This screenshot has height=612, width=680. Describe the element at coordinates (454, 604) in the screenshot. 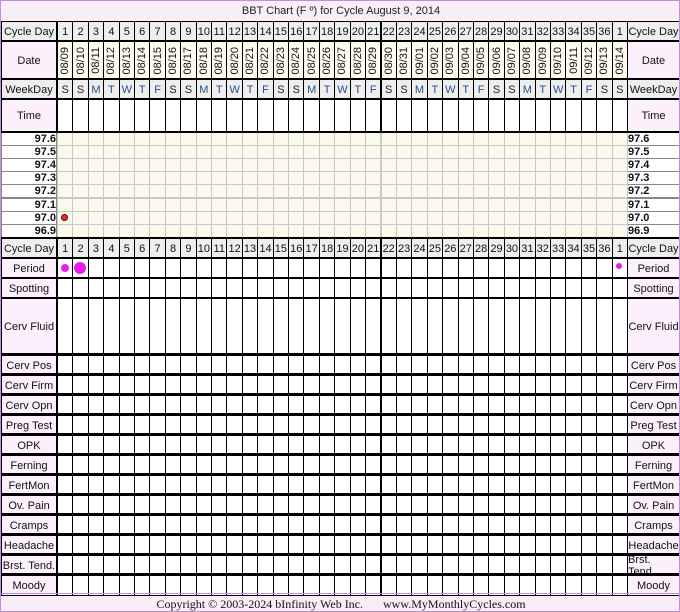

I see `site-link: www.MyMonthlyCycles.com` at that location.